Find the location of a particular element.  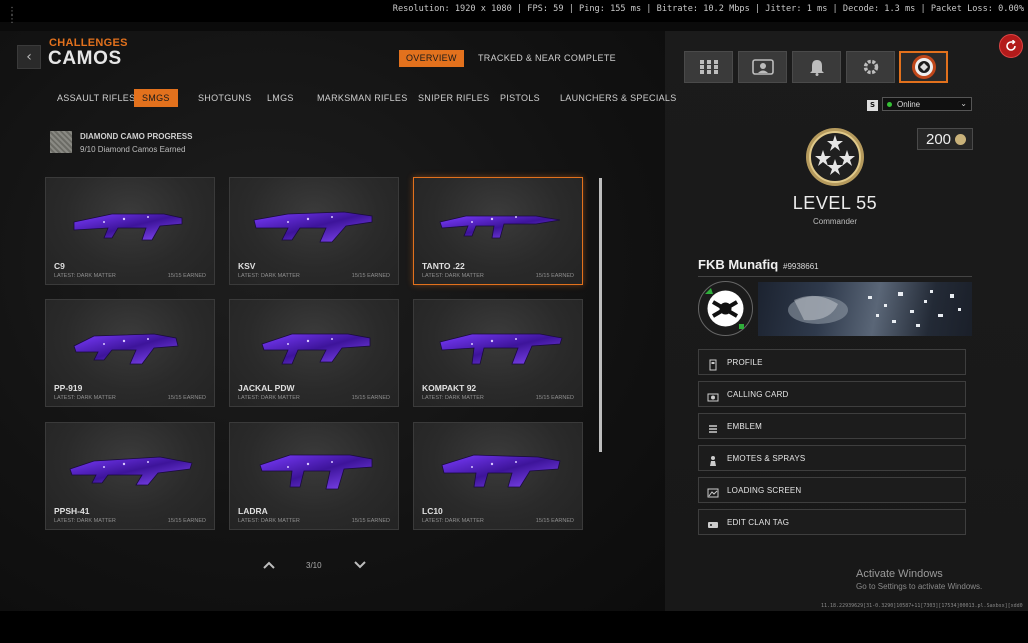

weapon-name: C9 is located at coordinates (59, 266).